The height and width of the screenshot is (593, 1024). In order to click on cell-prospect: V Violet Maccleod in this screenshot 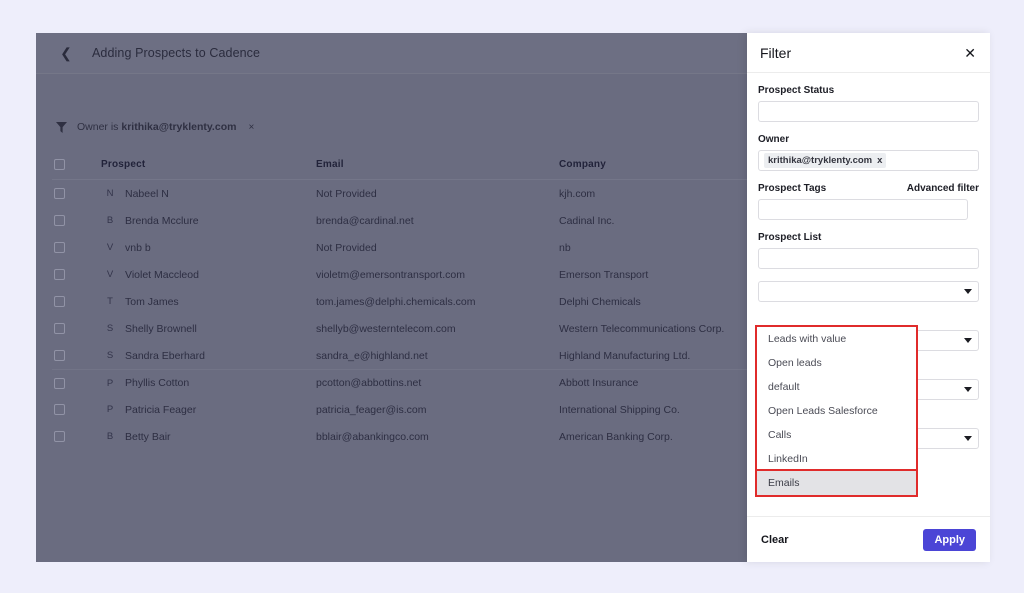, I will do `click(208, 275)`.